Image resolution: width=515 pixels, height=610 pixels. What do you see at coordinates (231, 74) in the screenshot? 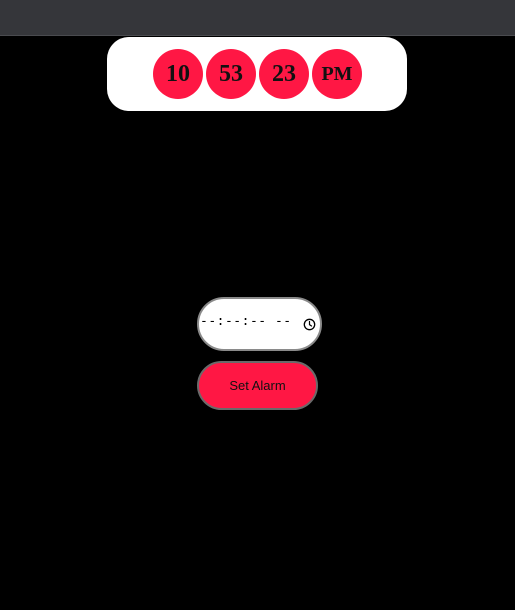
I see `clock-minutes: 53` at bounding box center [231, 74].